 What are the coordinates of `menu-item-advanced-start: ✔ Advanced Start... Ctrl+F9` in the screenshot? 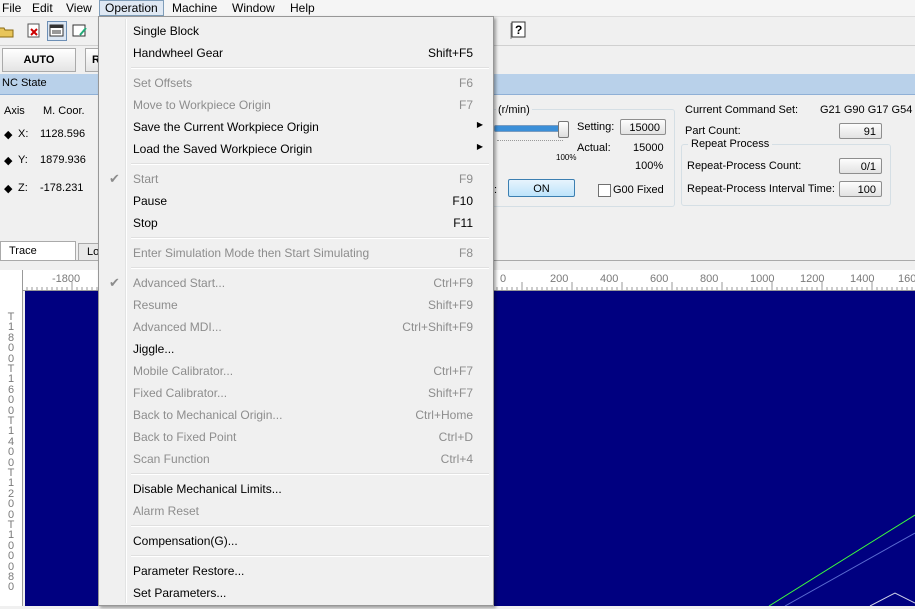 It's located at (296, 283).